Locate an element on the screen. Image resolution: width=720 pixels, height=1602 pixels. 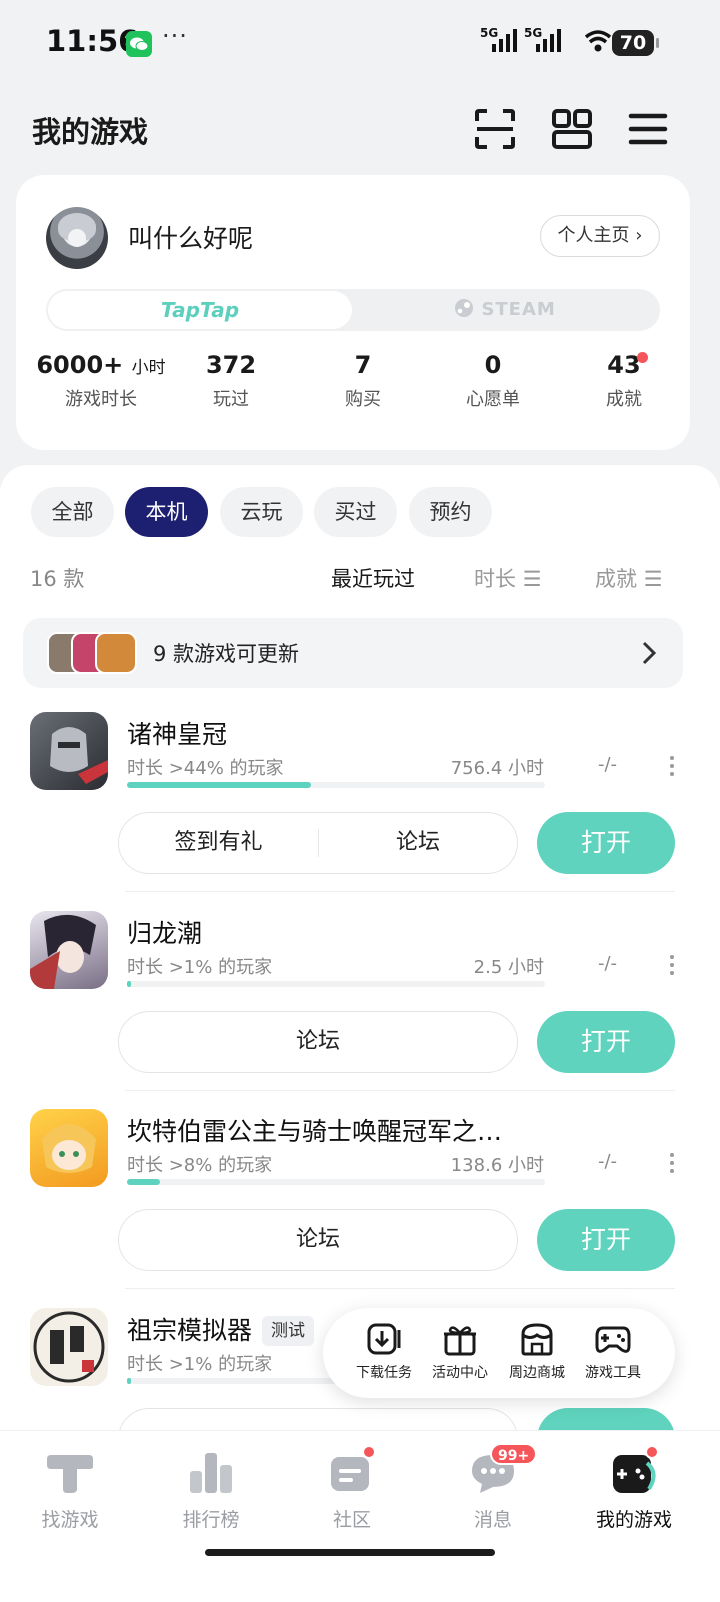
status-time: 11:56 is located at coordinates (92, 41).